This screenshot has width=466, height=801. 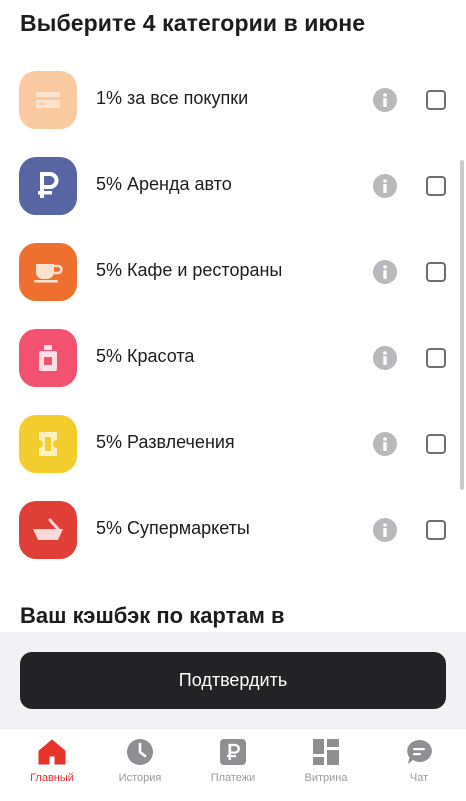 I want to click on ruble-icon, so click(x=48, y=186).